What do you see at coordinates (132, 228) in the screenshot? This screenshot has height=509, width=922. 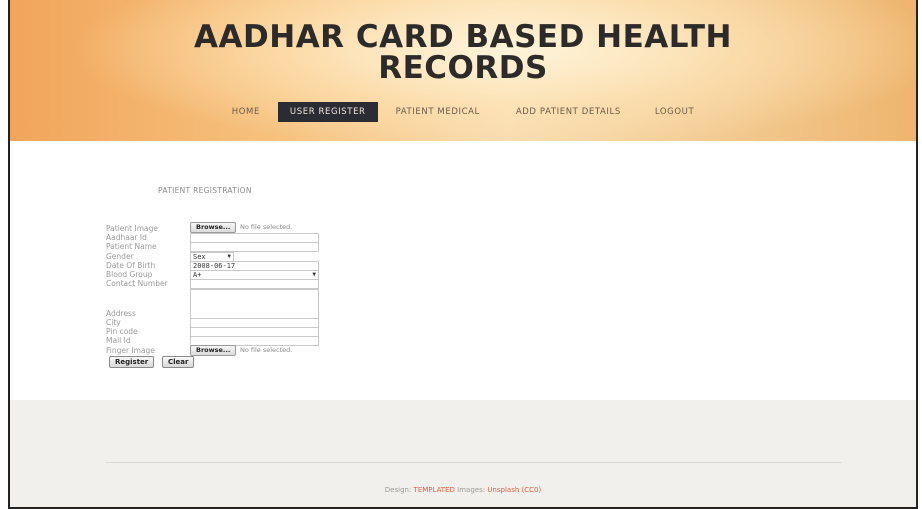 I see `label-patient-image: Patient Image` at bounding box center [132, 228].